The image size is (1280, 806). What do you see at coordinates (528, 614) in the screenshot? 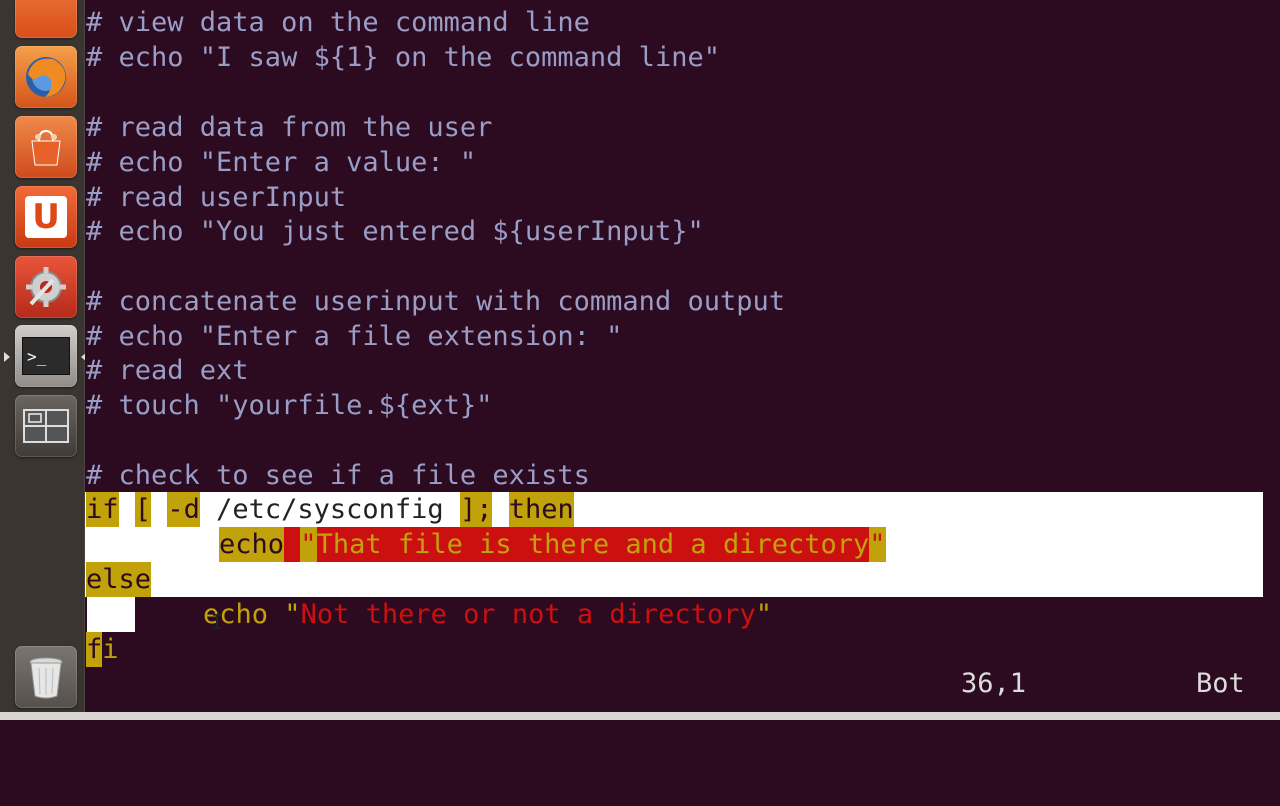
I see `string-text: Not there or not a directory` at bounding box center [528, 614].